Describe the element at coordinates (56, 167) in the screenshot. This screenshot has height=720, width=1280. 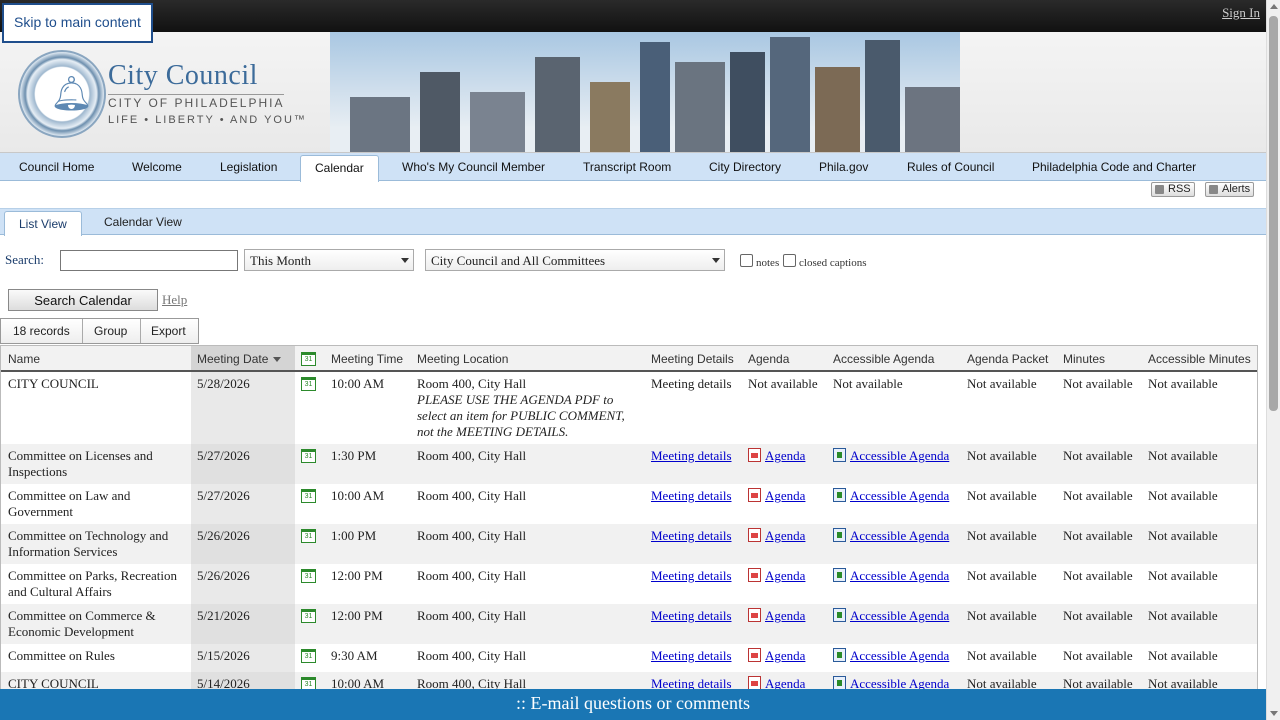
I see `nav-council-home: Council Home` at that location.